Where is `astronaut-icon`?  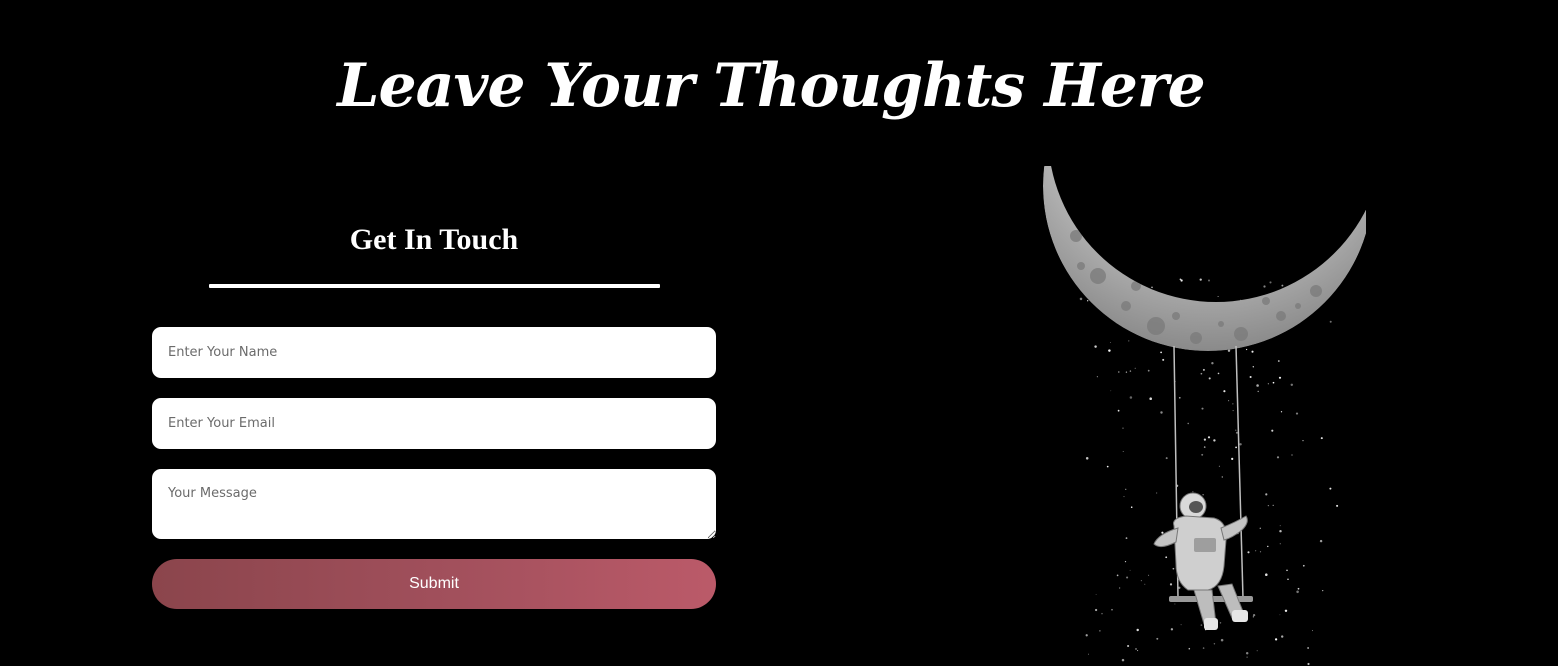
astronaut-icon is located at coordinates (1200, 561).